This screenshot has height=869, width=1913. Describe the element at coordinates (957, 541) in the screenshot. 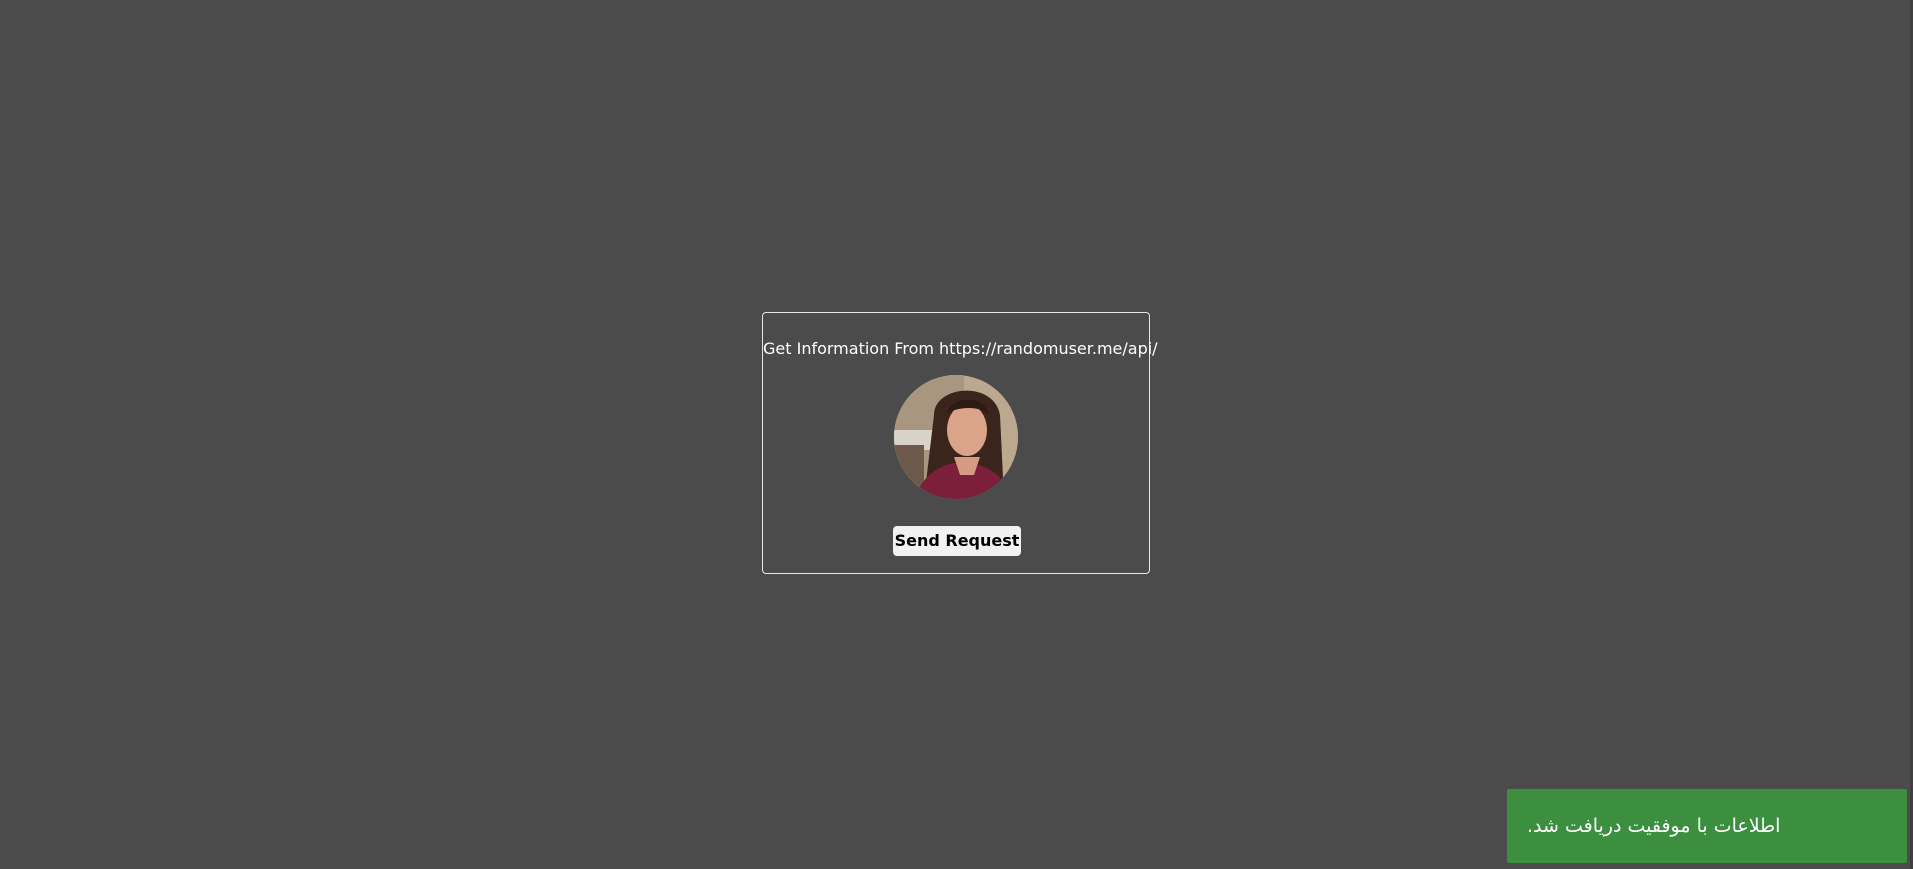

I see `send-request-button: Send Request` at that location.